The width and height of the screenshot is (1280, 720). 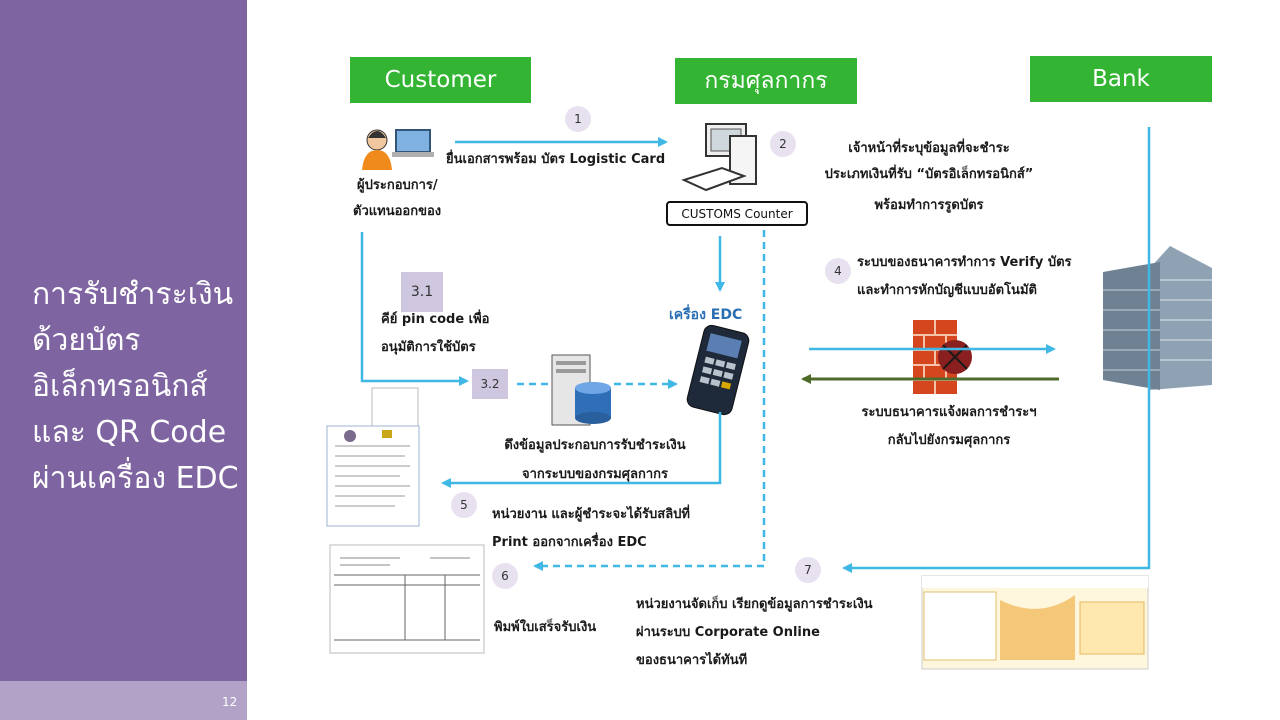 What do you see at coordinates (783, 144) in the screenshot?
I see `step-2-badge: 2` at bounding box center [783, 144].